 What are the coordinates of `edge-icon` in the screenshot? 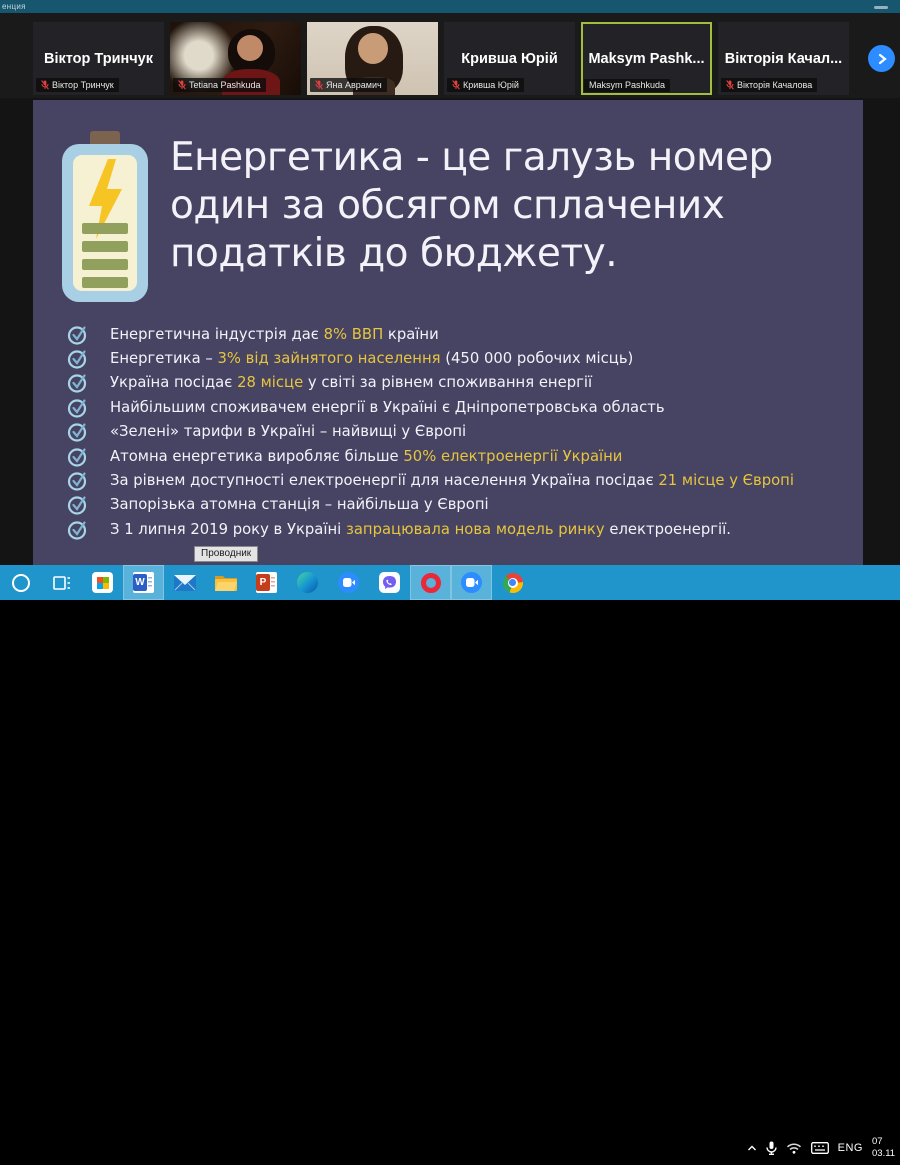 It's located at (307, 582).